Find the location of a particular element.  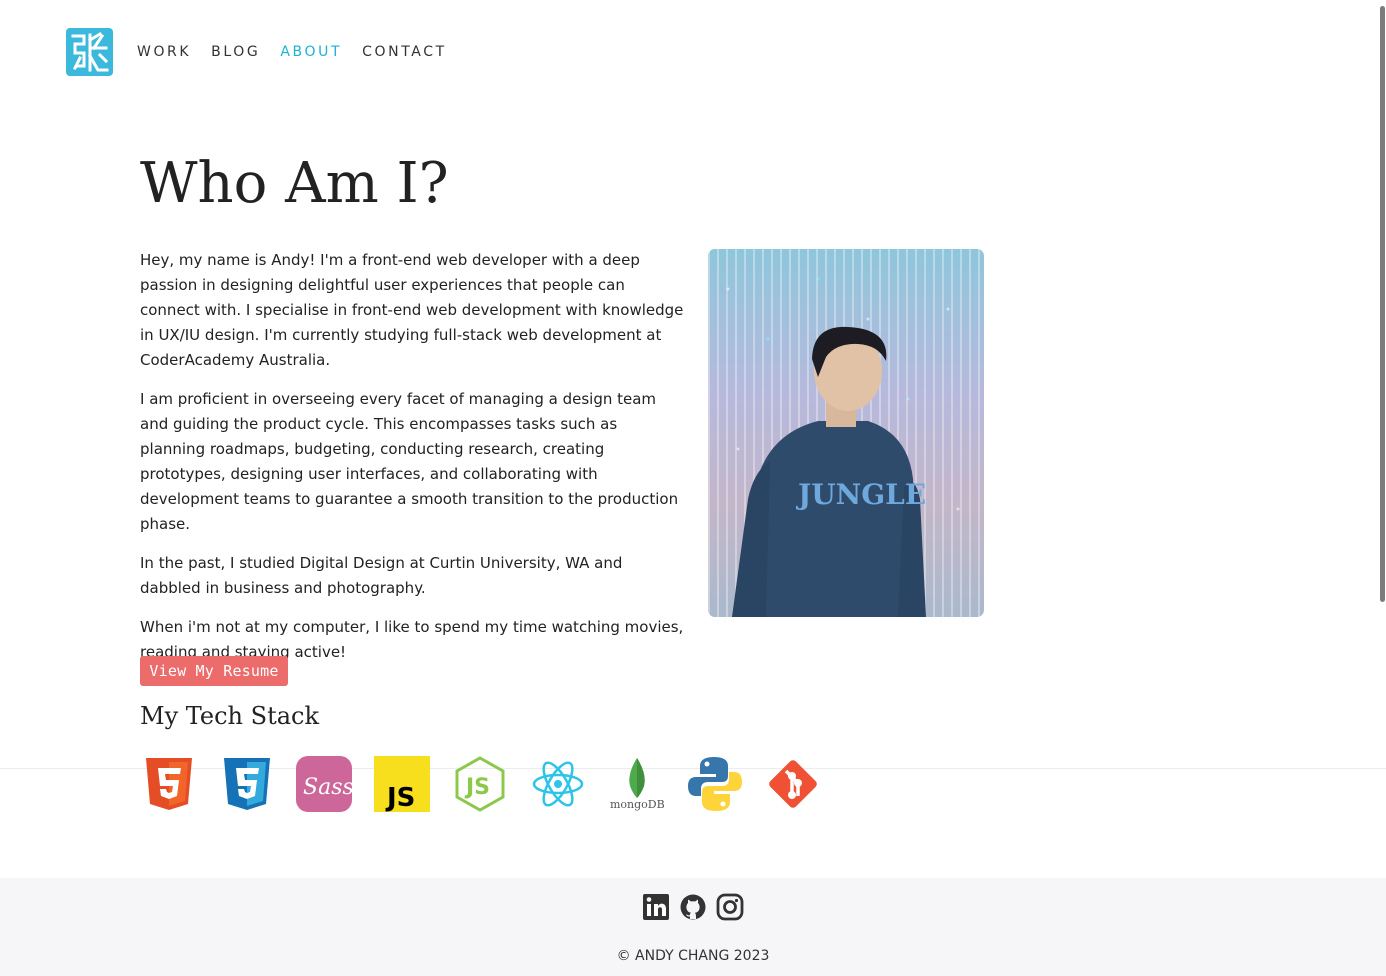

nav-work: WORK is located at coordinates (164, 52).